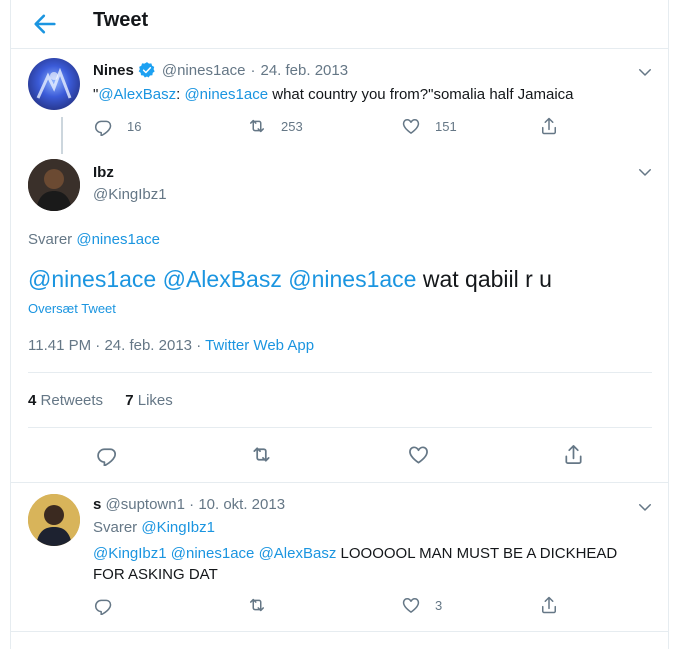 This screenshot has height=649, width=685. I want to click on like-button: 3, so click(421, 605).